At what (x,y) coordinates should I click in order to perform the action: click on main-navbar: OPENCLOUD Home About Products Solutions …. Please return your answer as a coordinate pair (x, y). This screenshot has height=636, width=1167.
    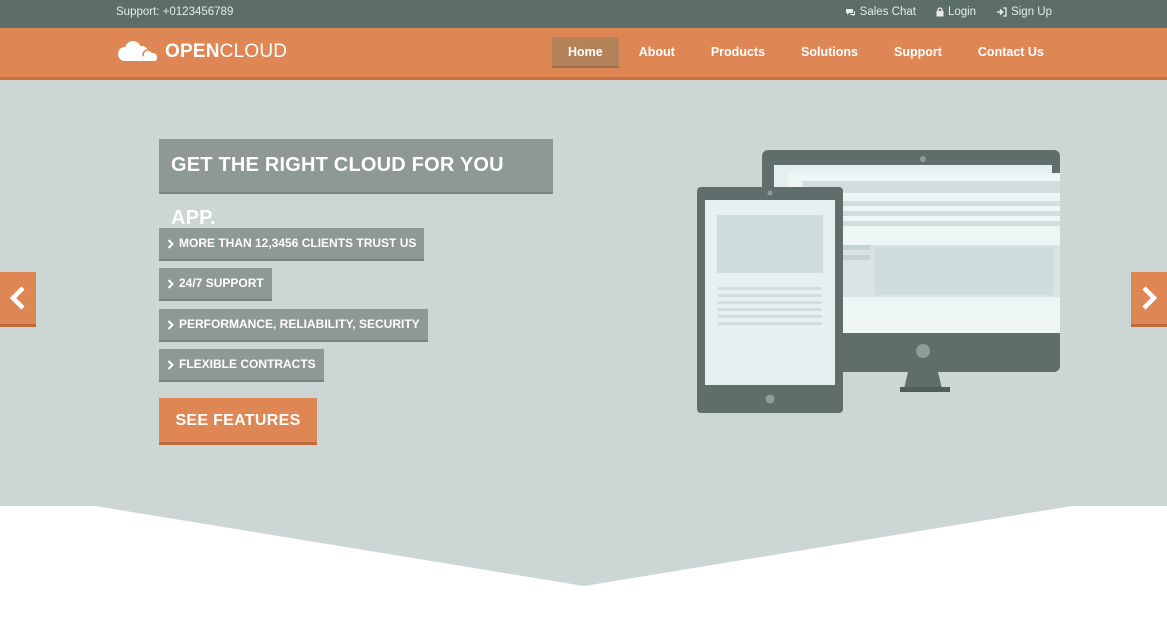
    Looking at the image, I should click on (583, 54).